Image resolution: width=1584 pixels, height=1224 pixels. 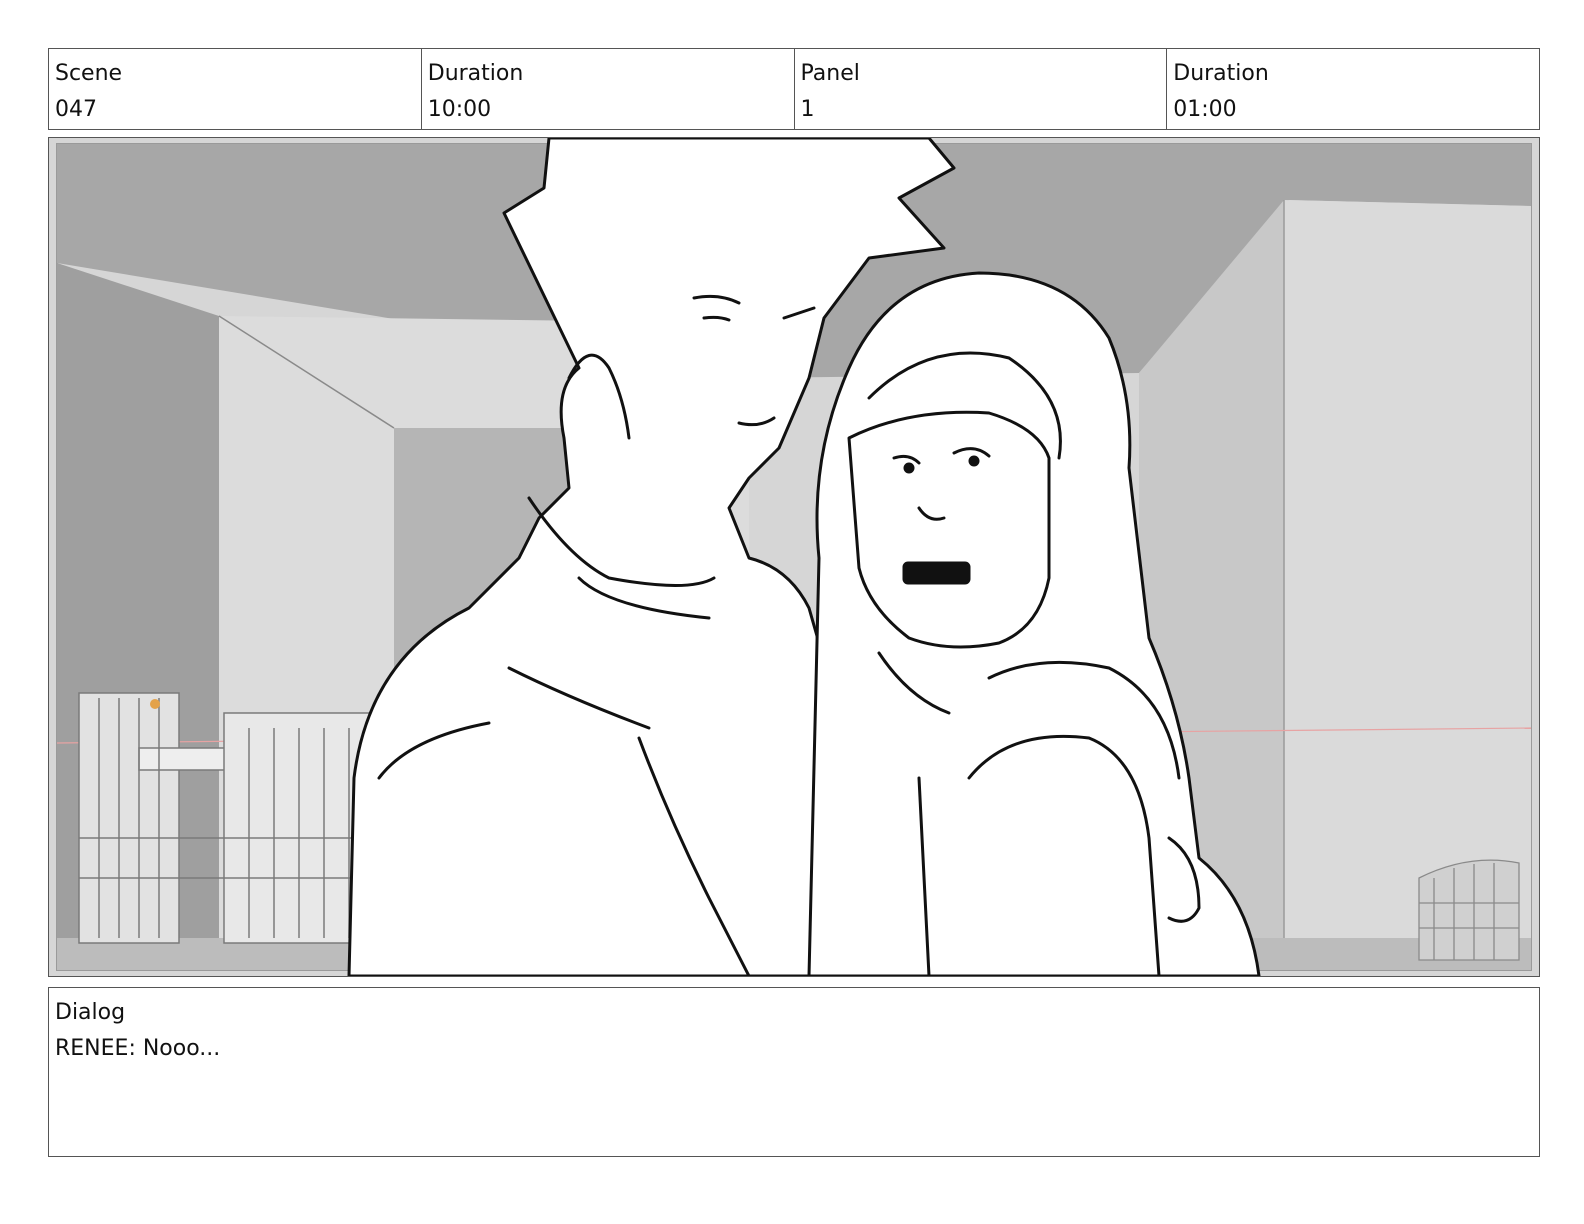 I want to click on sofa, so click(x=1469, y=910).